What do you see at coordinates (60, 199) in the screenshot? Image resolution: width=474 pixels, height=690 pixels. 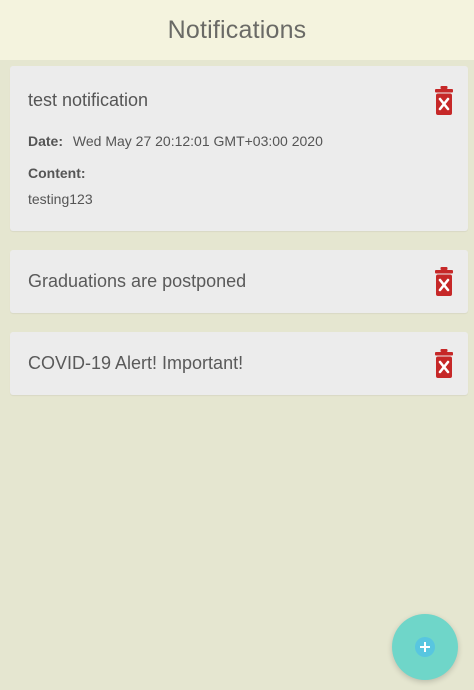 I see `content-value: testing123` at bounding box center [60, 199].